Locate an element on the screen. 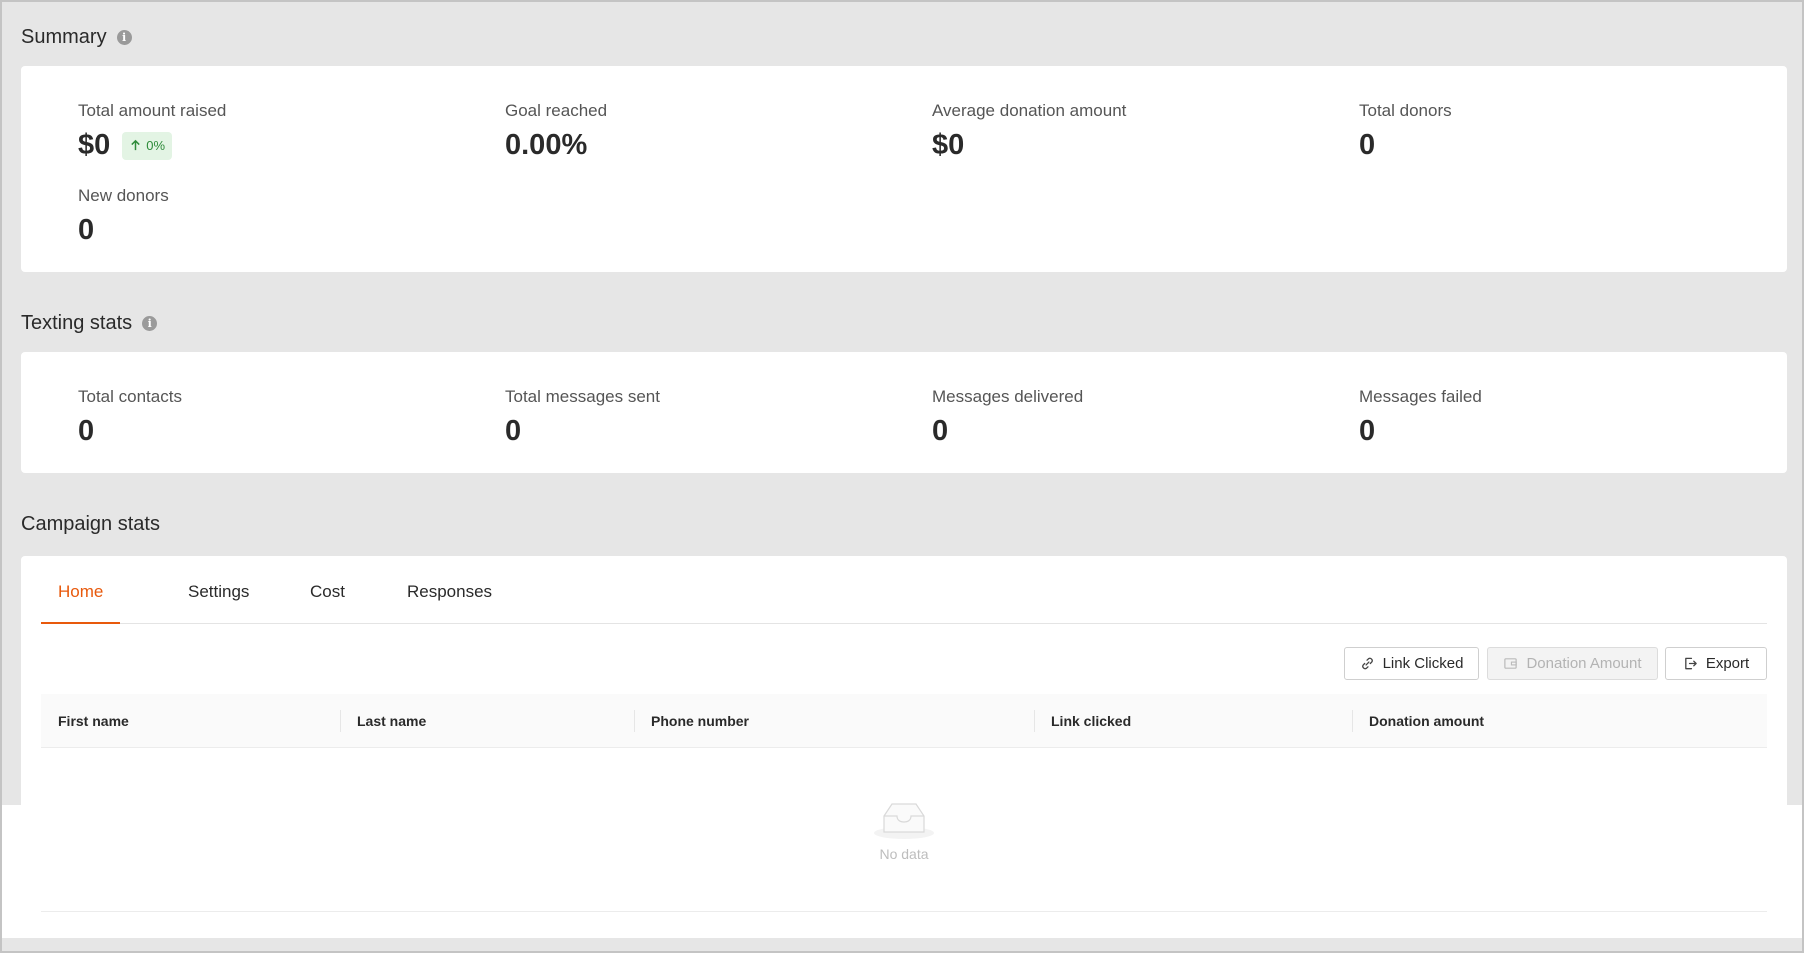 This screenshot has height=953, width=1804. stat-new-donors: New donors 0 is located at coordinates (123, 216).